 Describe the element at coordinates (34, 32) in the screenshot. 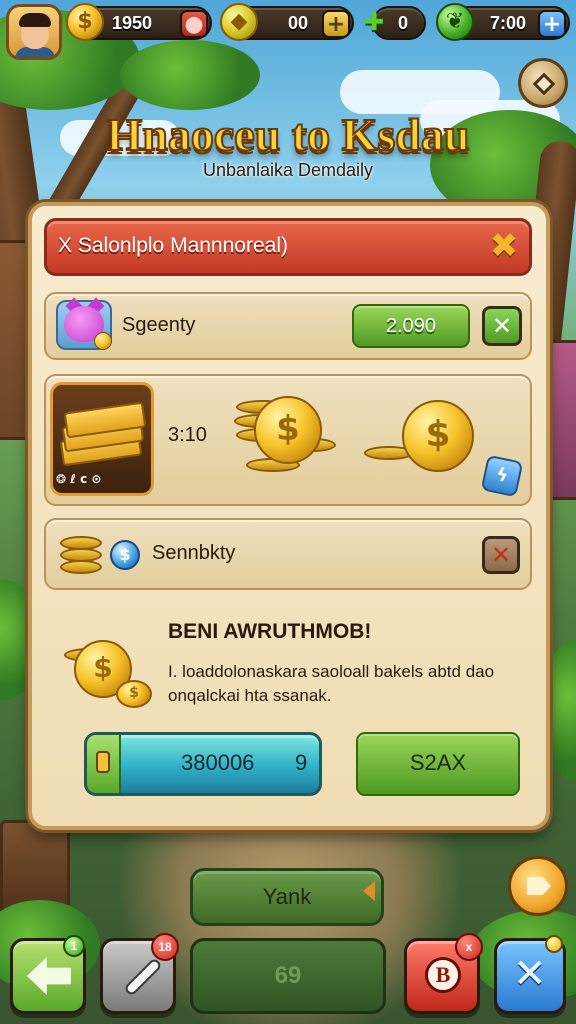

I see `player-avatar` at that location.